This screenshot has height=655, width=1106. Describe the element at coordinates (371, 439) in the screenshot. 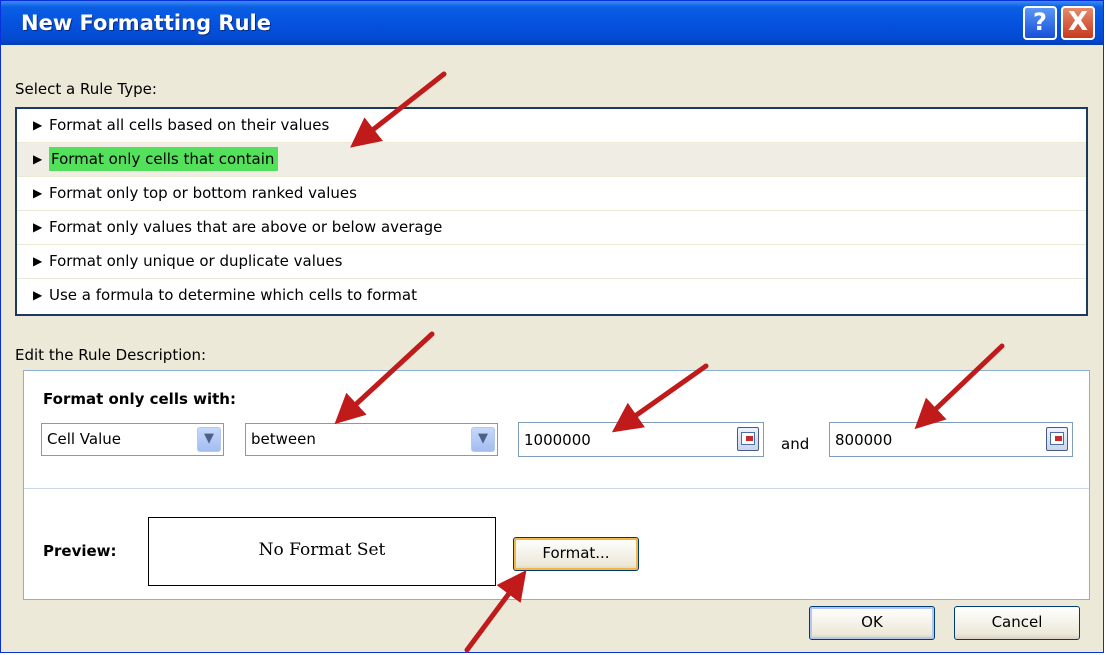

I see `operator-select: between ▼` at that location.